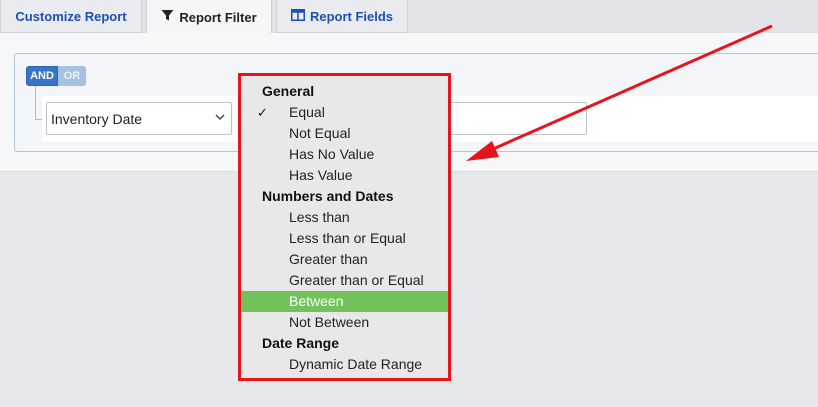  Describe the element at coordinates (307, 112) in the screenshot. I see `menu-option-label: Equal` at that location.